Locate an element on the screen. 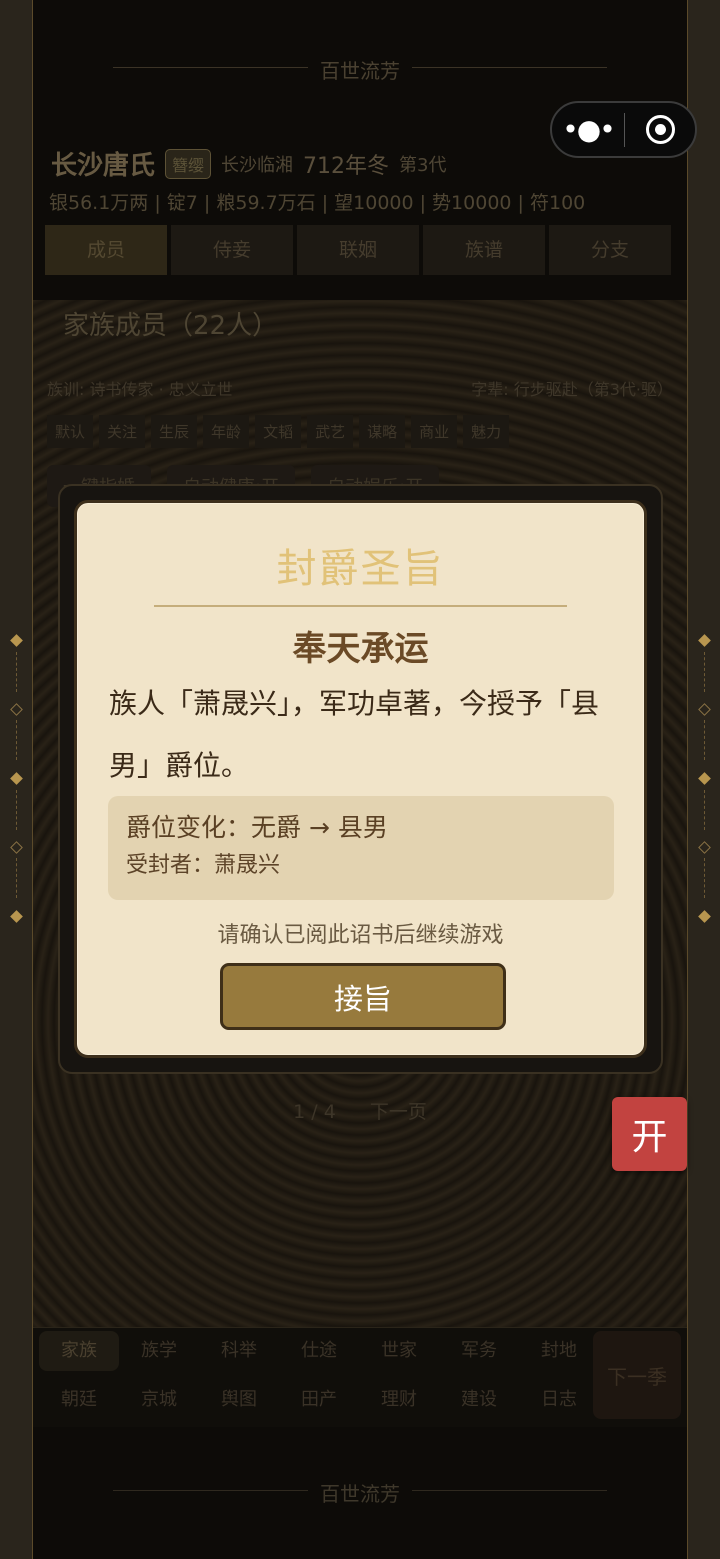 The width and height of the screenshot is (720, 1559). family-generation: 第3代 is located at coordinates (423, 165).